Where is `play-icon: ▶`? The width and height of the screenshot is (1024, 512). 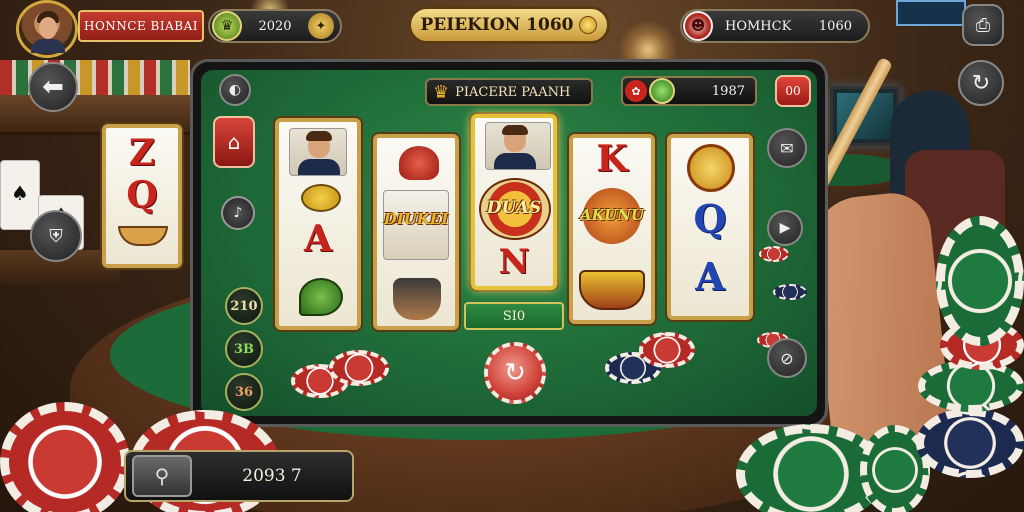 play-icon: ▶ is located at coordinates (785, 228).